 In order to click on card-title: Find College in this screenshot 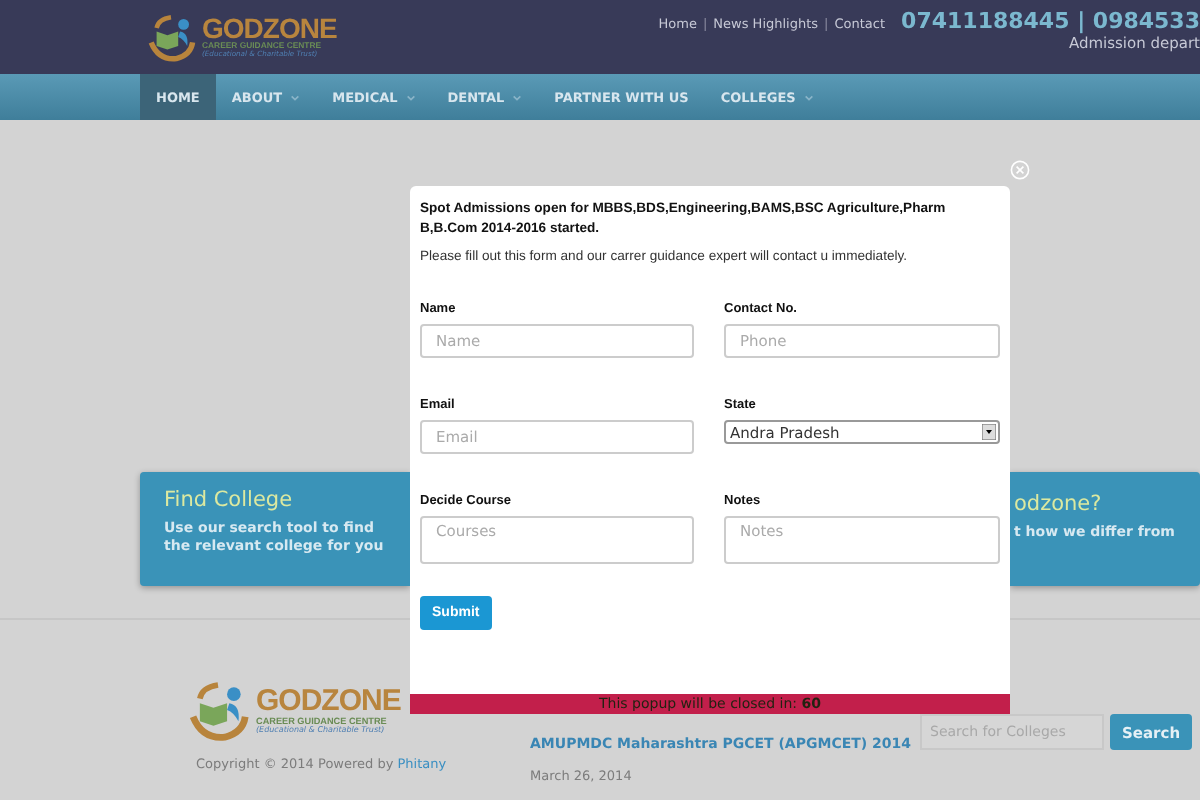, I will do `click(229, 500)`.